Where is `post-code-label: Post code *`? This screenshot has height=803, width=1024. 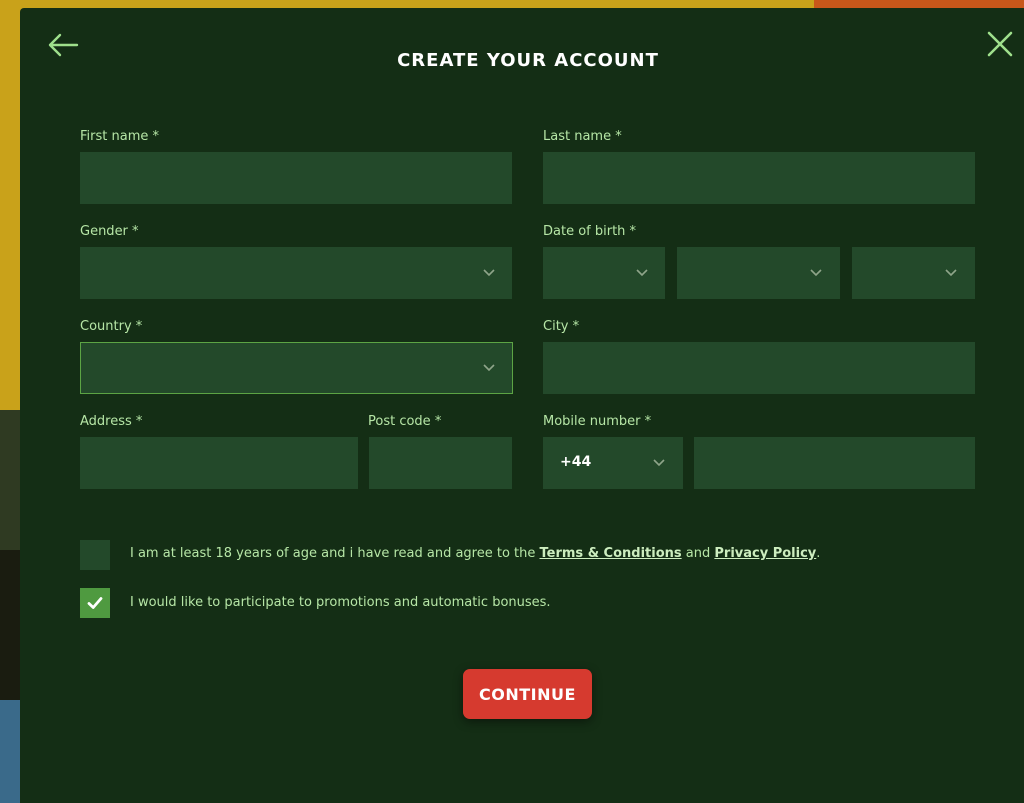
post-code-label: Post code * is located at coordinates (405, 421).